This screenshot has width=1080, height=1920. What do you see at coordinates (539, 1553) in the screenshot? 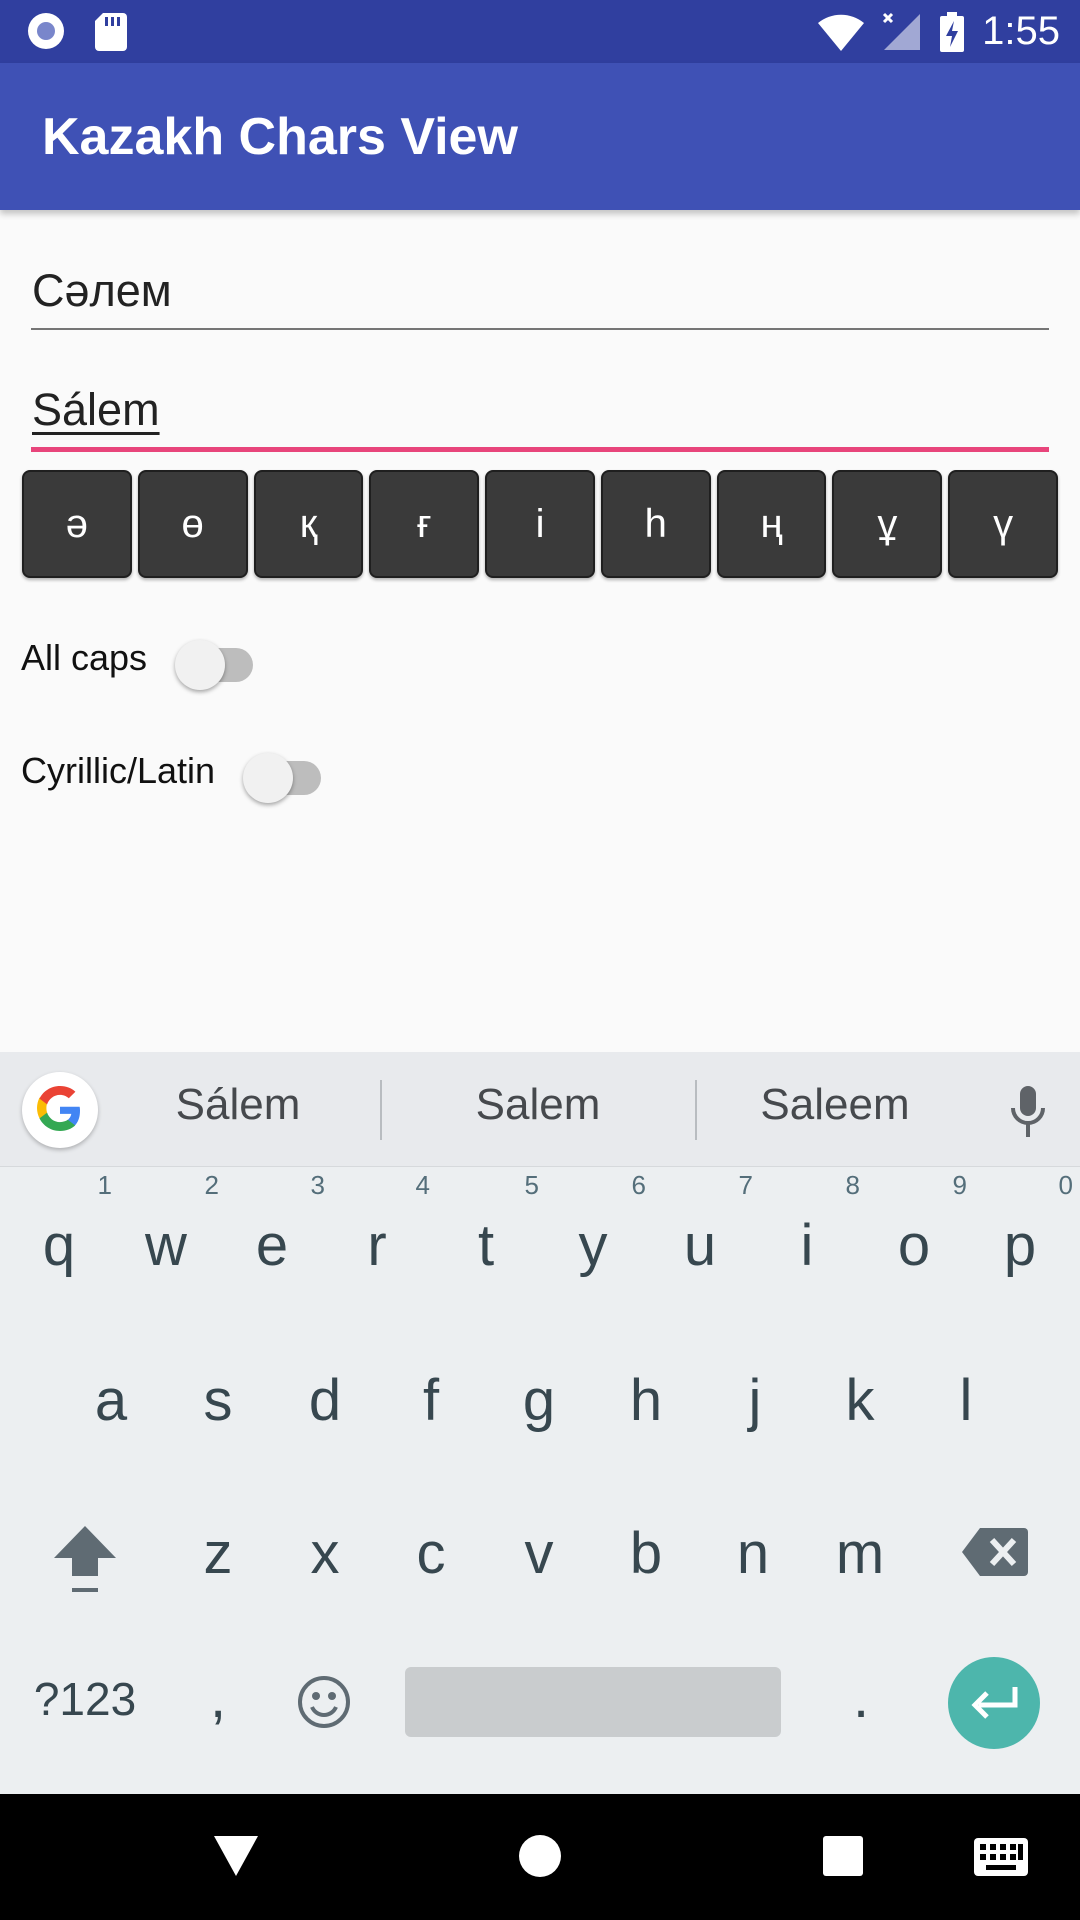
I see `key-v: v` at bounding box center [539, 1553].